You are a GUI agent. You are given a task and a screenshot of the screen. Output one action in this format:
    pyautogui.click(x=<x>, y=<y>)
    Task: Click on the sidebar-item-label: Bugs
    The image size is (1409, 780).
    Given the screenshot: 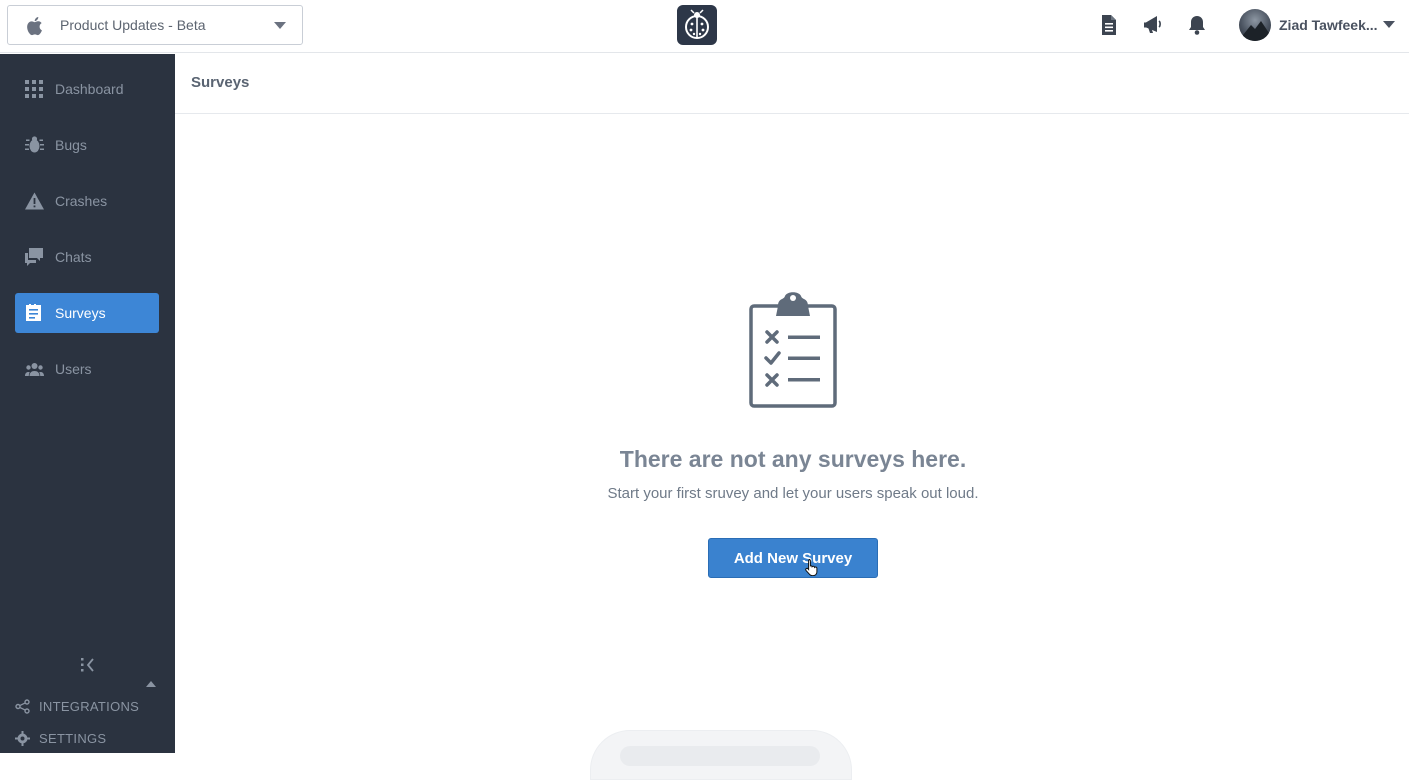 What is the action you would take?
    pyautogui.click(x=71, y=145)
    